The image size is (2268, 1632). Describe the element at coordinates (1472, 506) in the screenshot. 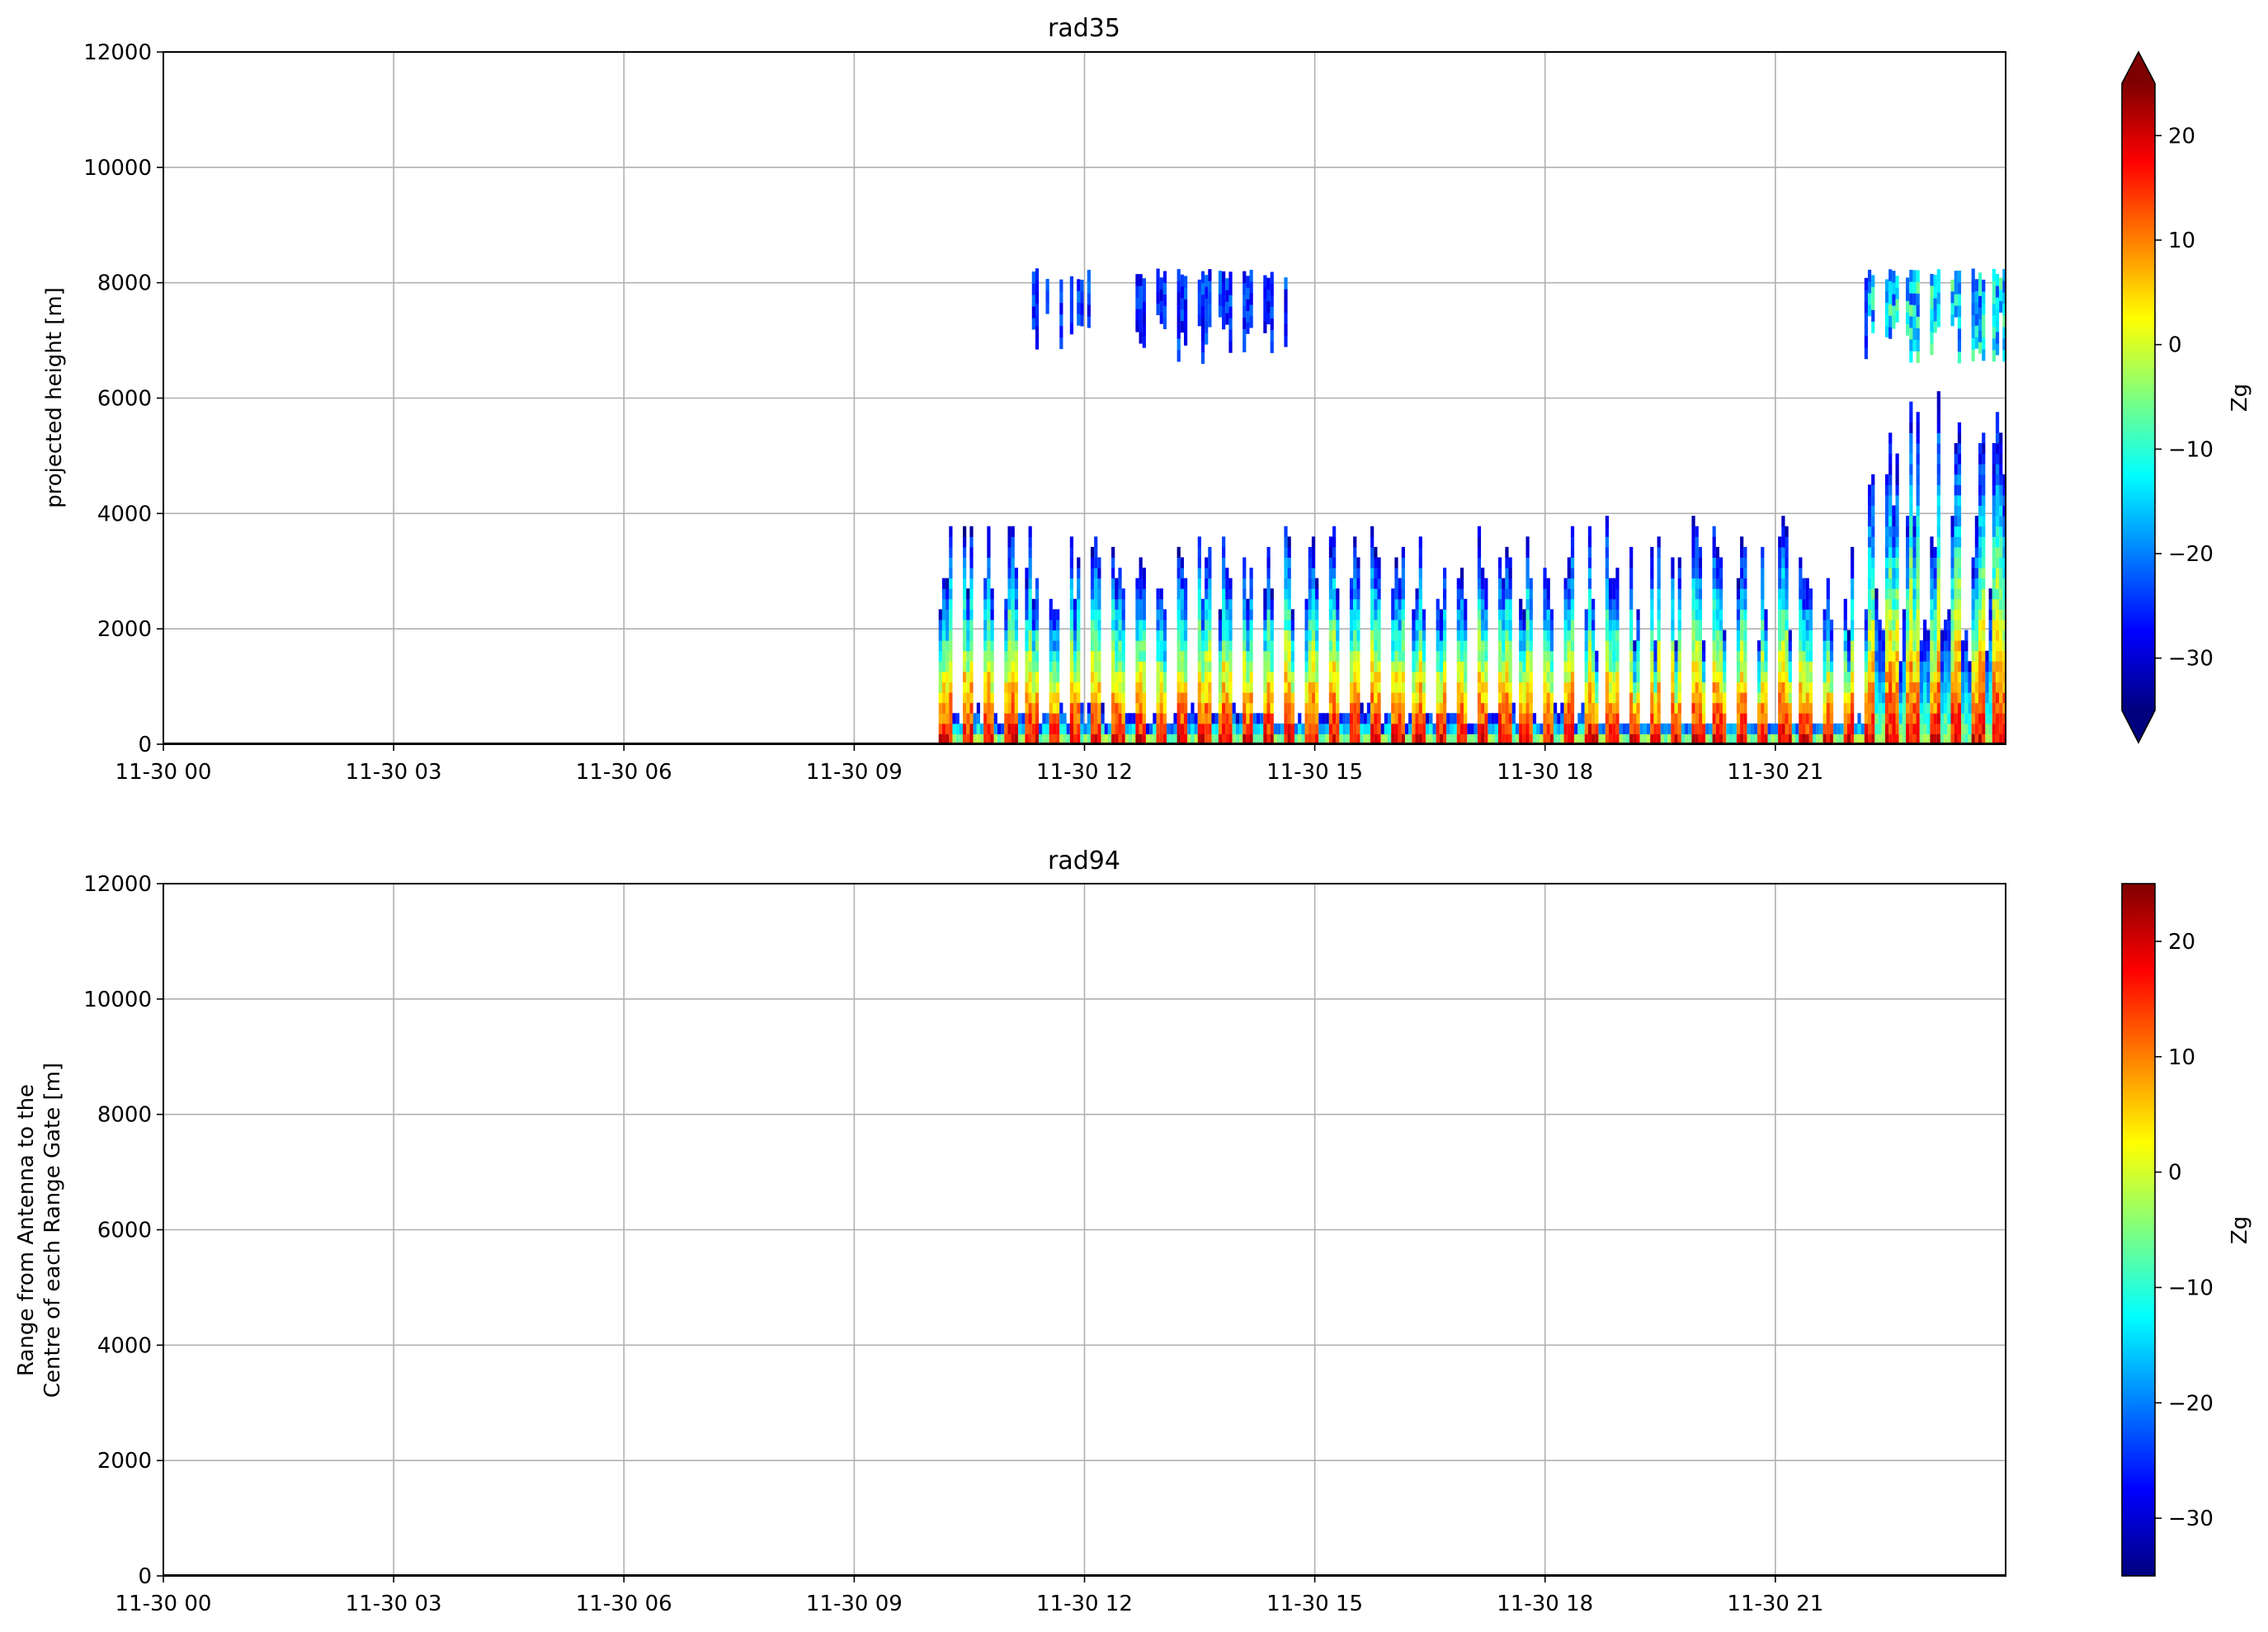

I see `data-field` at that location.